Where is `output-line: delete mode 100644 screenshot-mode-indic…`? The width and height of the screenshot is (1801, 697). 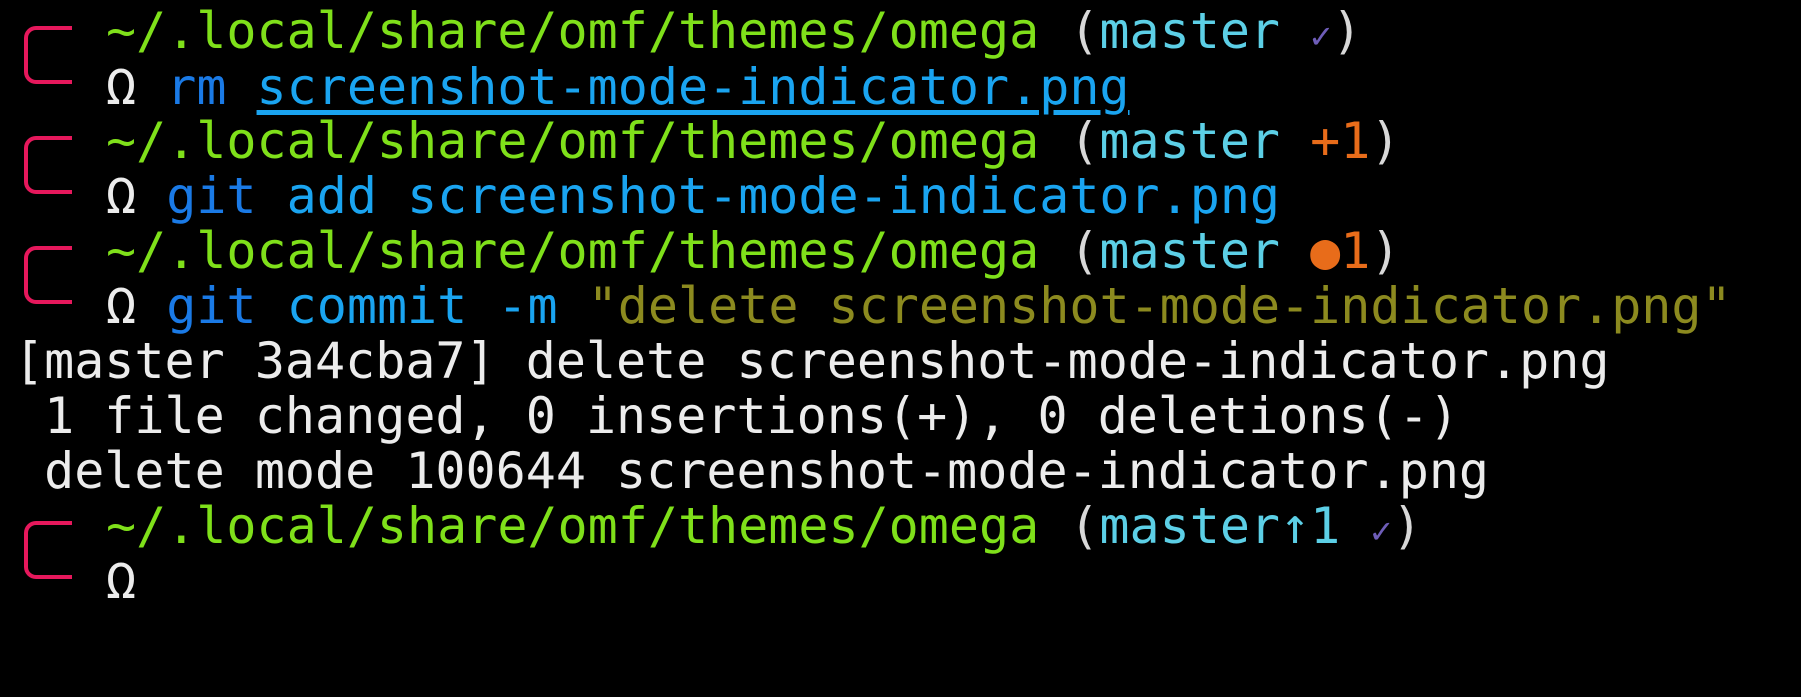
output-line: delete mode 100644 screenshot-mode-indic… is located at coordinates (752, 471).